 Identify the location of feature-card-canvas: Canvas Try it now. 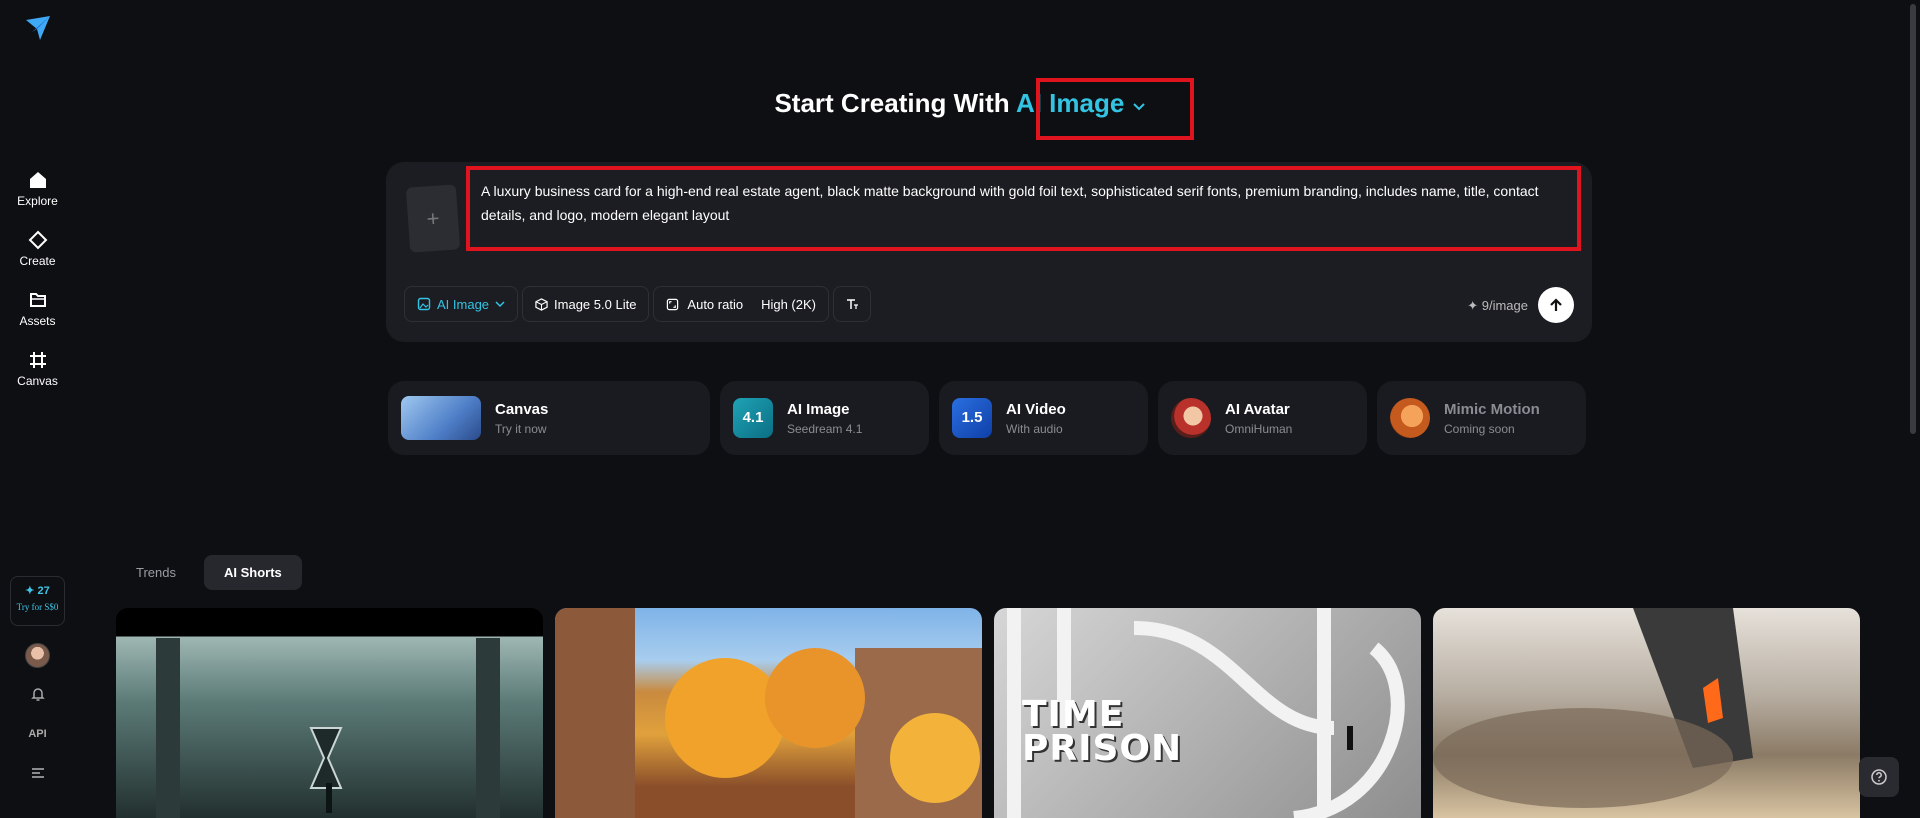
(549, 418).